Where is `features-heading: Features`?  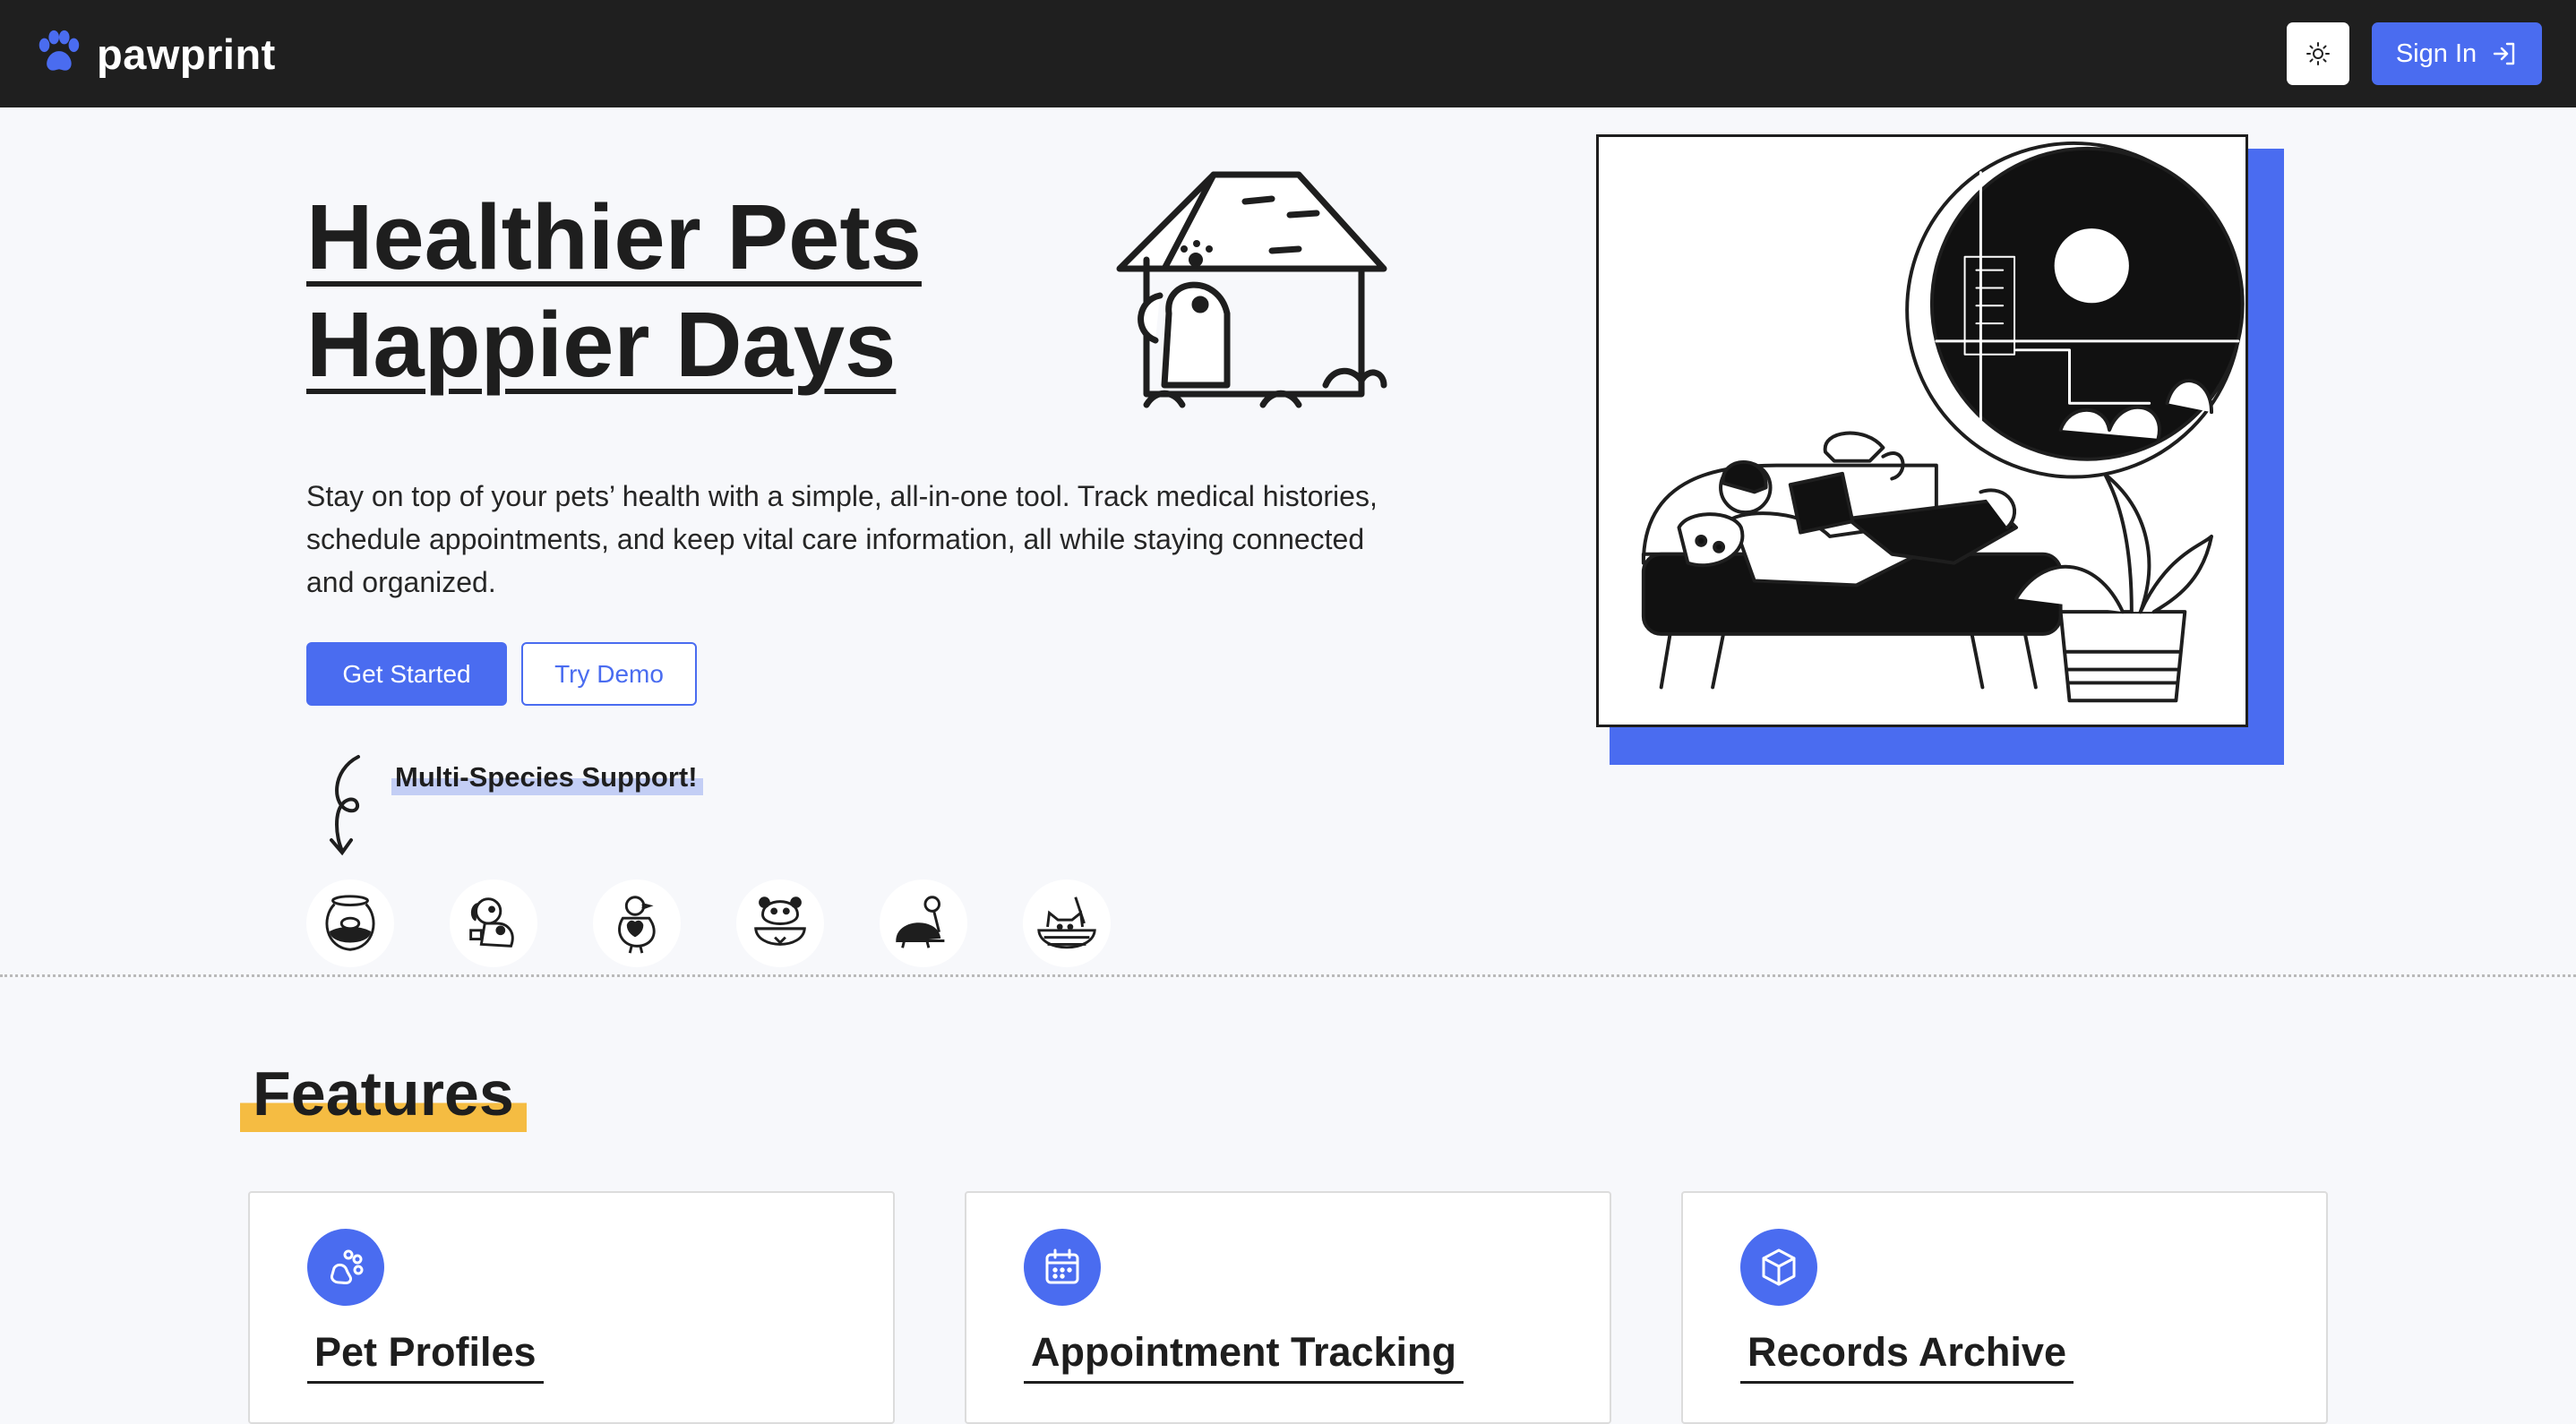 features-heading: Features is located at coordinates (383, 1093).